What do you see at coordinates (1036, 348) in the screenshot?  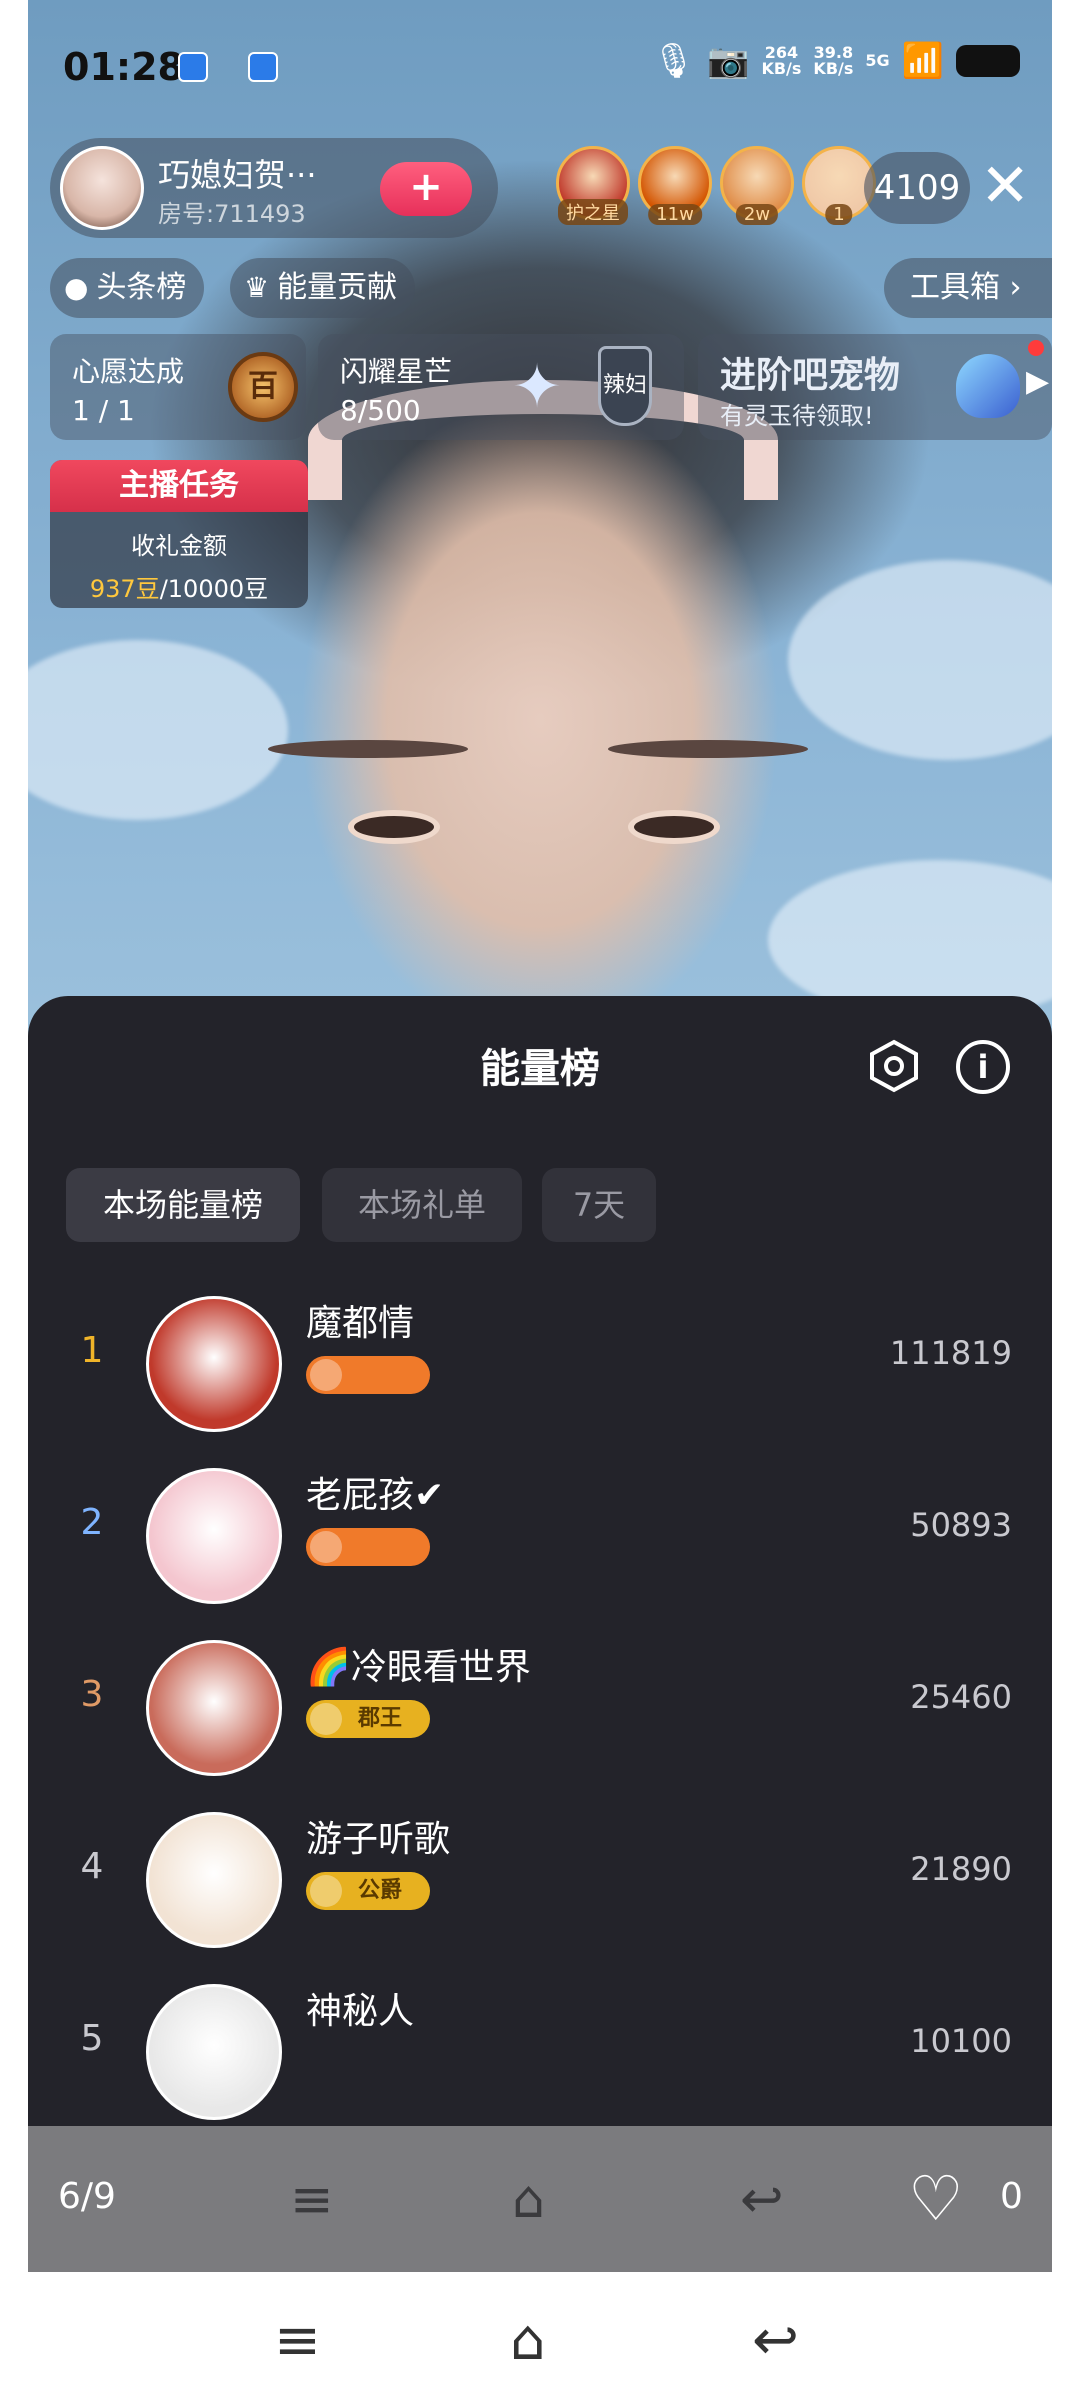 I see `notification-dot` at bounding box center [1036, 348].